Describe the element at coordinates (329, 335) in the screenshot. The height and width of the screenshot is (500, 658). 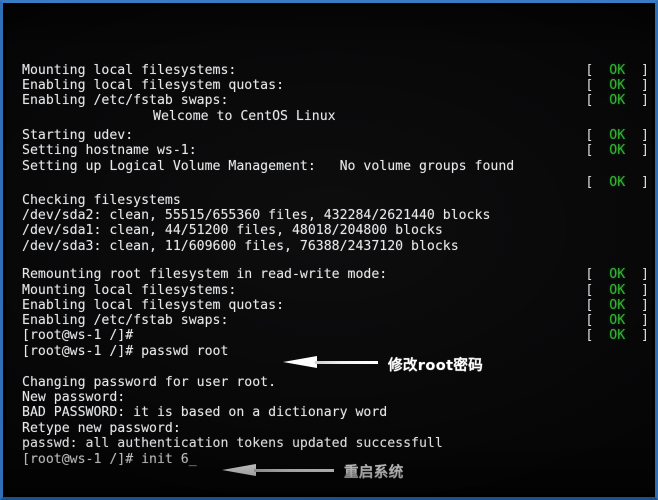
I see `terminal-line: [root@ws-1 /]# [ OK ]` at that location.